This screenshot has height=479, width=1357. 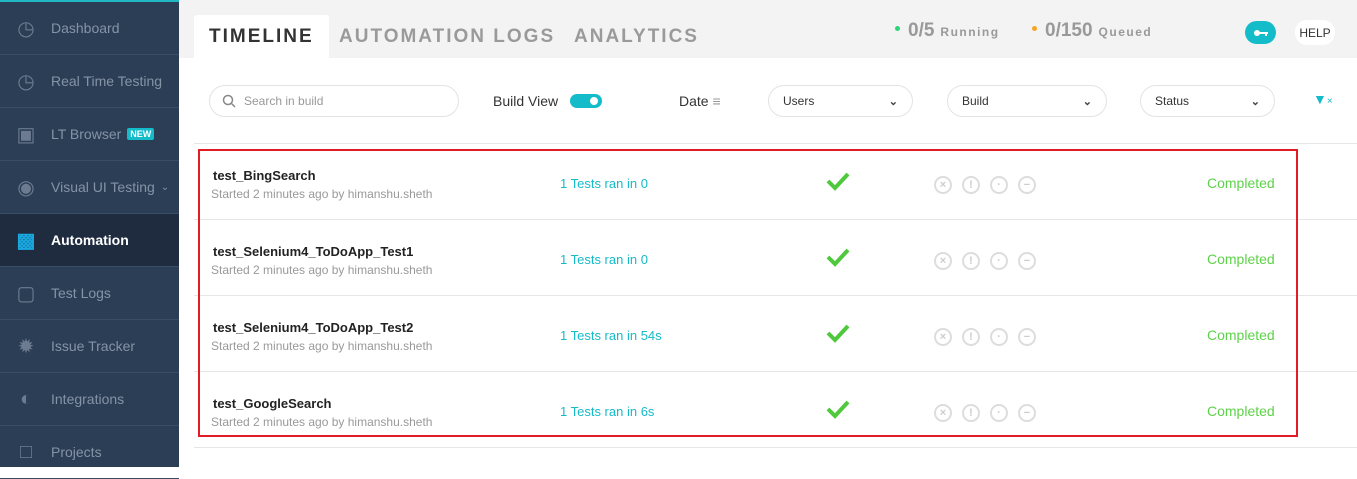 I want to click on users-value: Users, so click(x=799, y=101).